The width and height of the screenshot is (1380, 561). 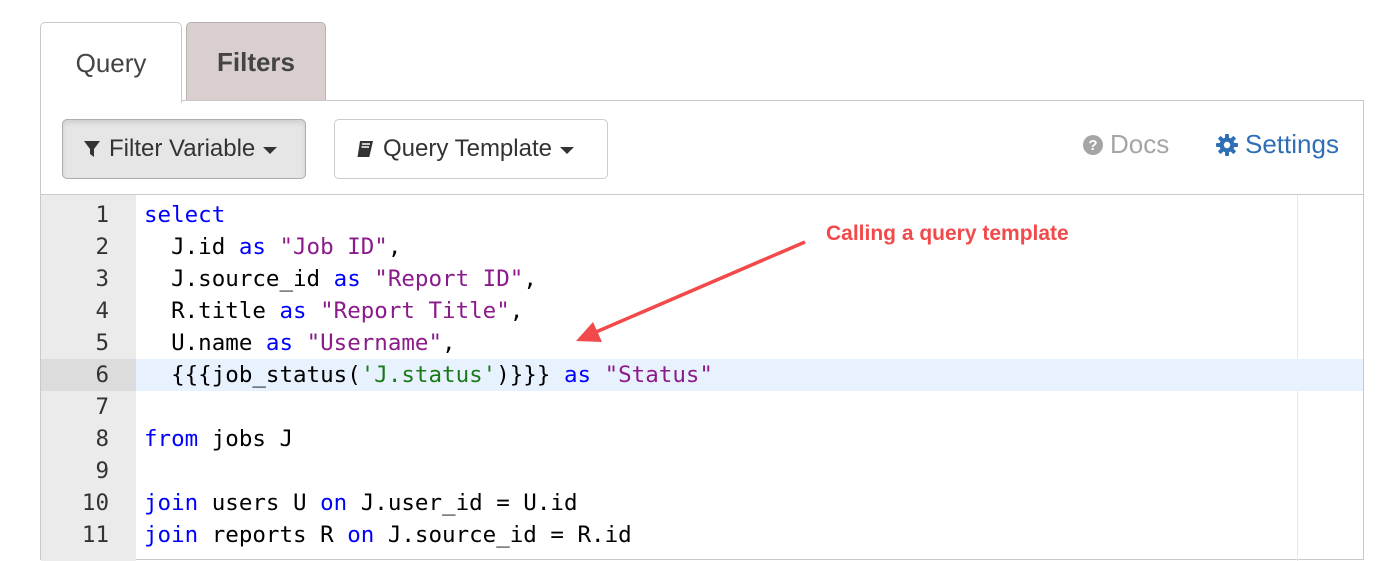 I want to click on question-circle-icon: ?, so click(x=1093, y=145).